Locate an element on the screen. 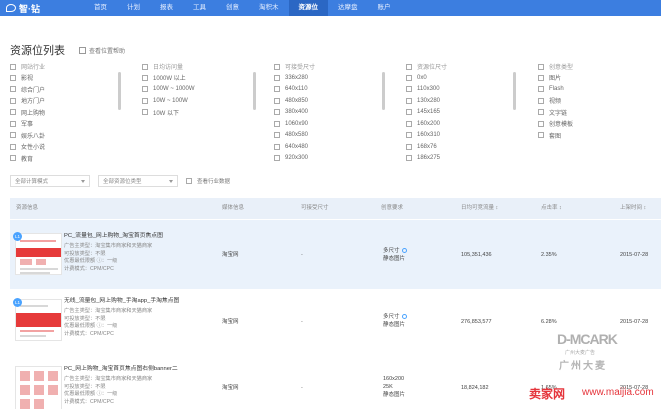  filter-option: 网上购物 is located at coordinates (27, 113).